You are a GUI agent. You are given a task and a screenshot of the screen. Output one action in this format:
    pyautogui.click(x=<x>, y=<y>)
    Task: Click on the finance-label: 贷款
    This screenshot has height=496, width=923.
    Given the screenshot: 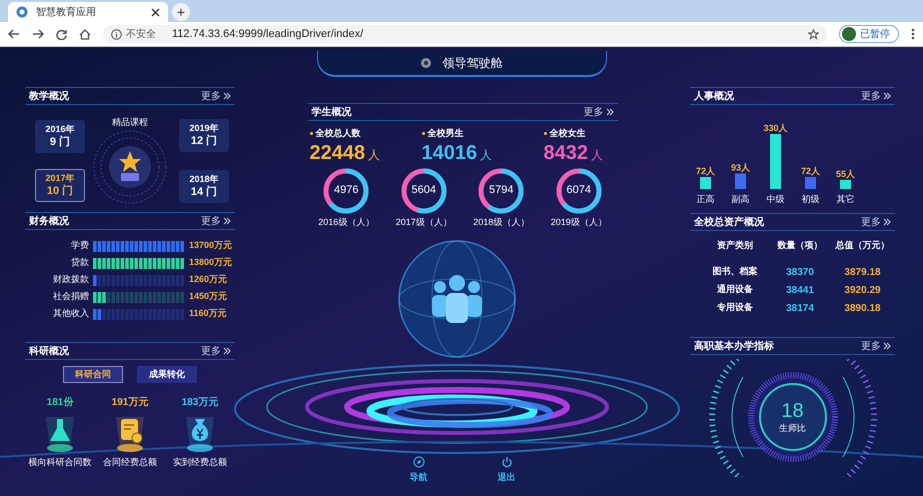 What is the action you would take?
    pyautogui.click(x=79, y=263)
    